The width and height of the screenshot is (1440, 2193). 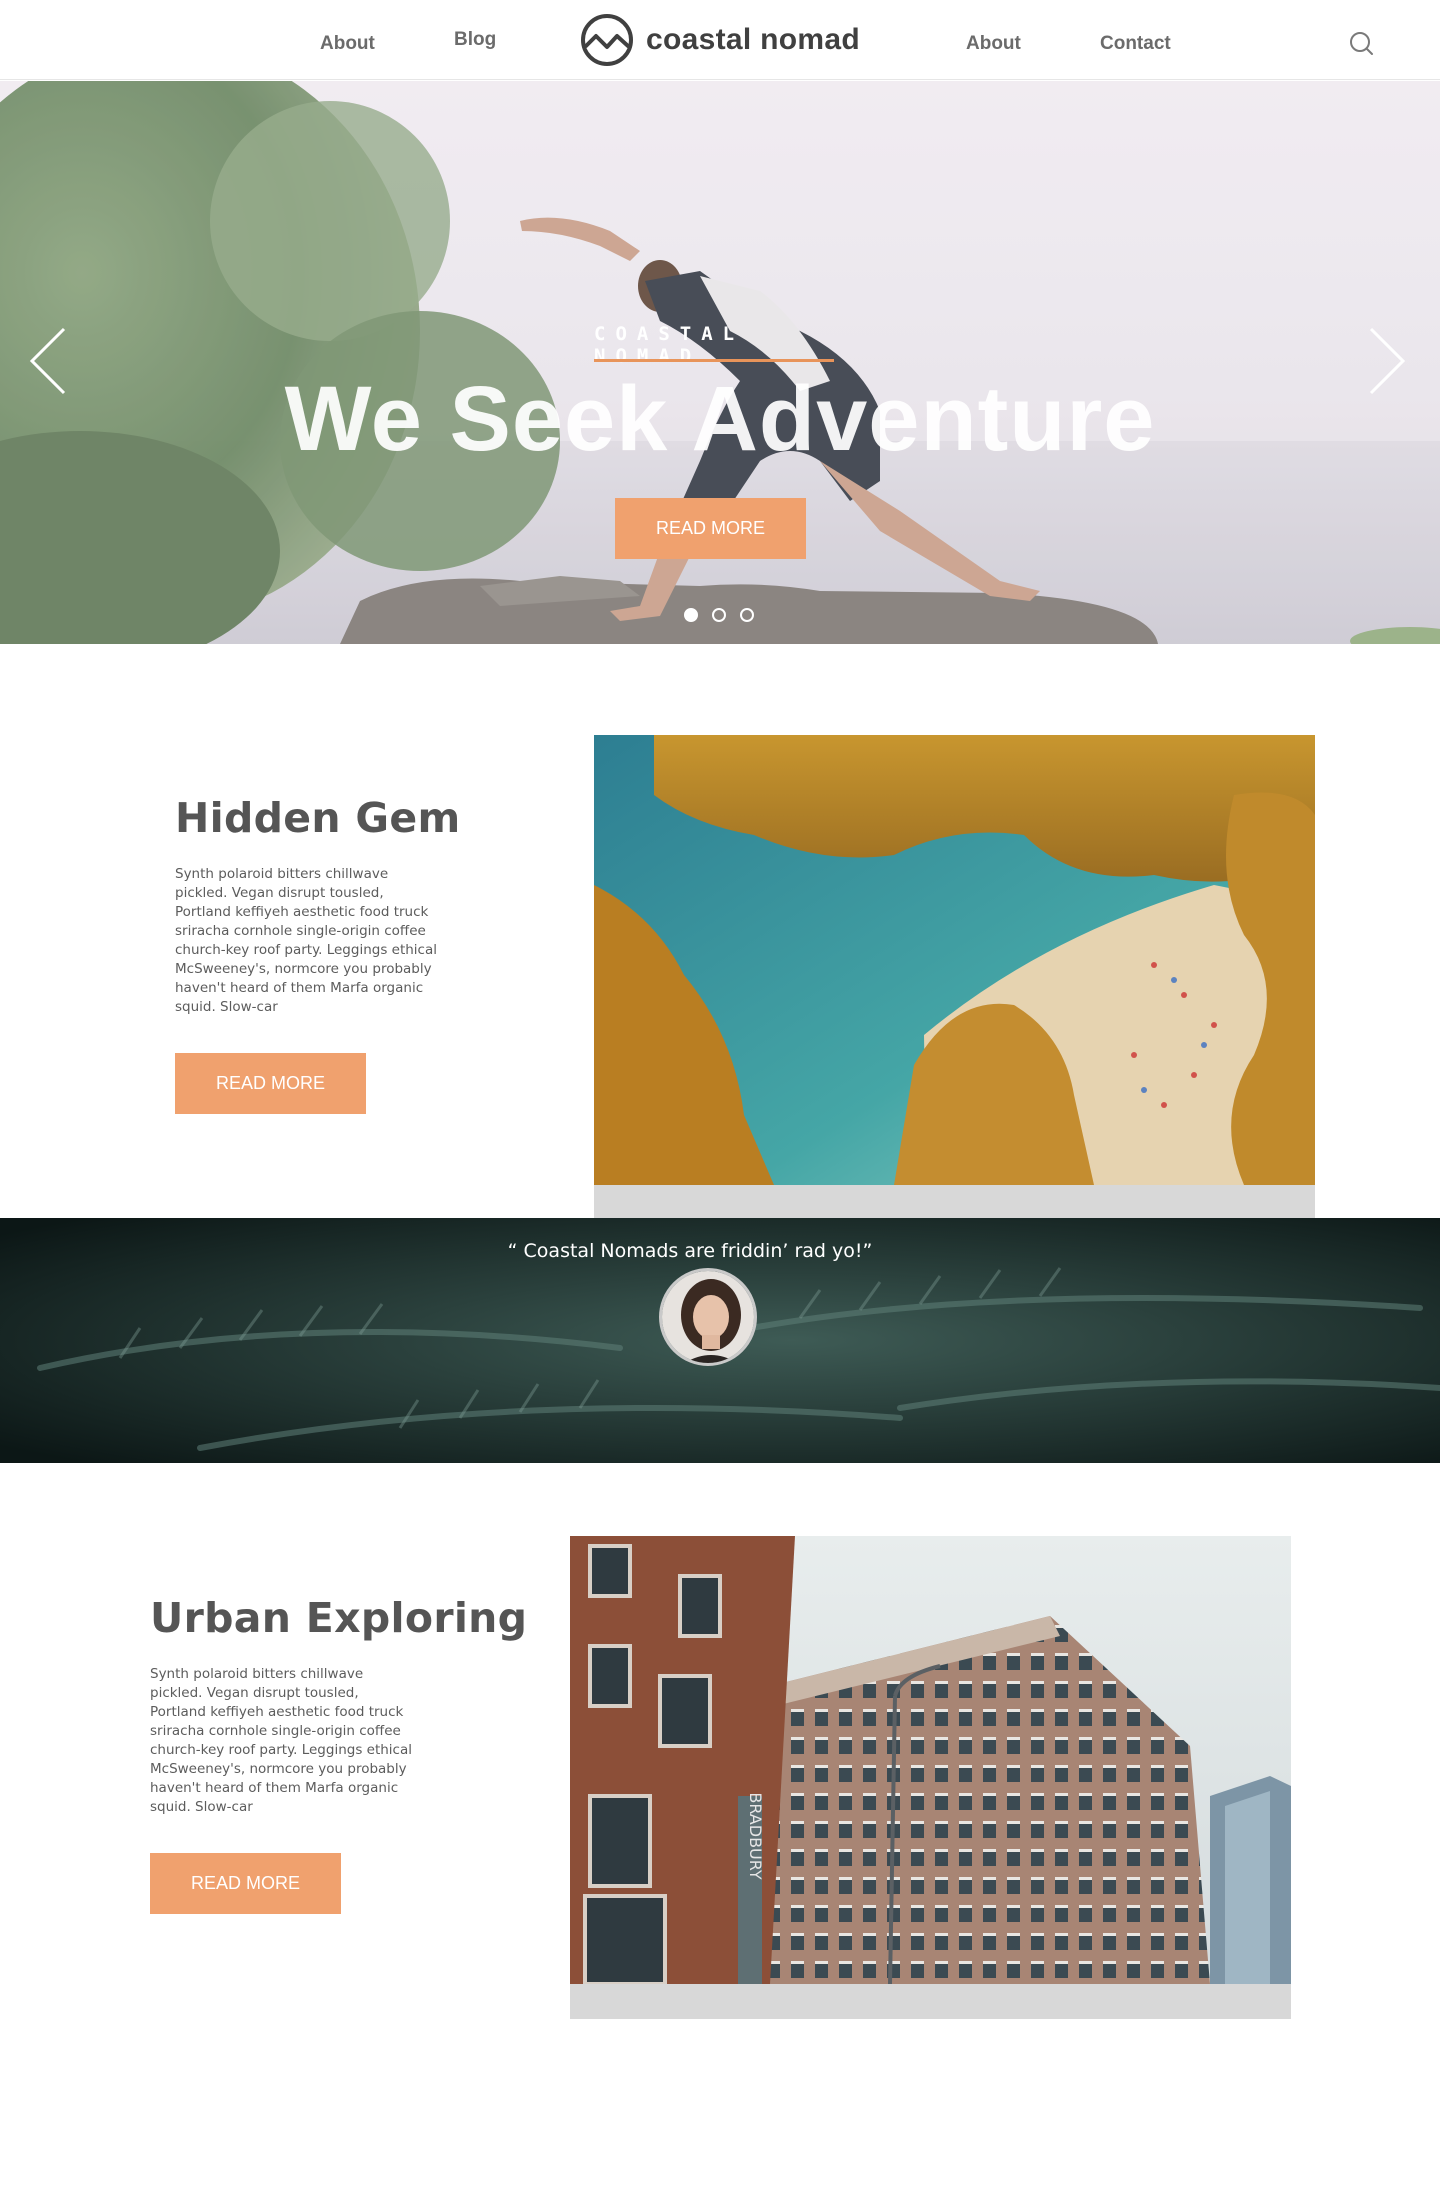 What do you see at coordinates (347, 44) in the screenshot?
I see `nav-link-about: About` at bounding box center [347, 44].